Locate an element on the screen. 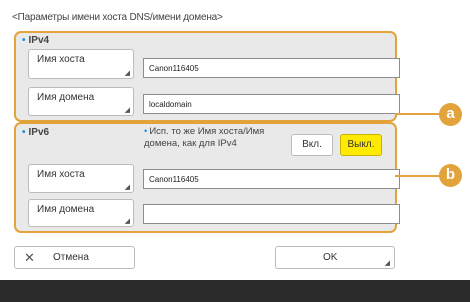 The image size is (470, 302). callout-b-line is located at coordinates (420, 176).